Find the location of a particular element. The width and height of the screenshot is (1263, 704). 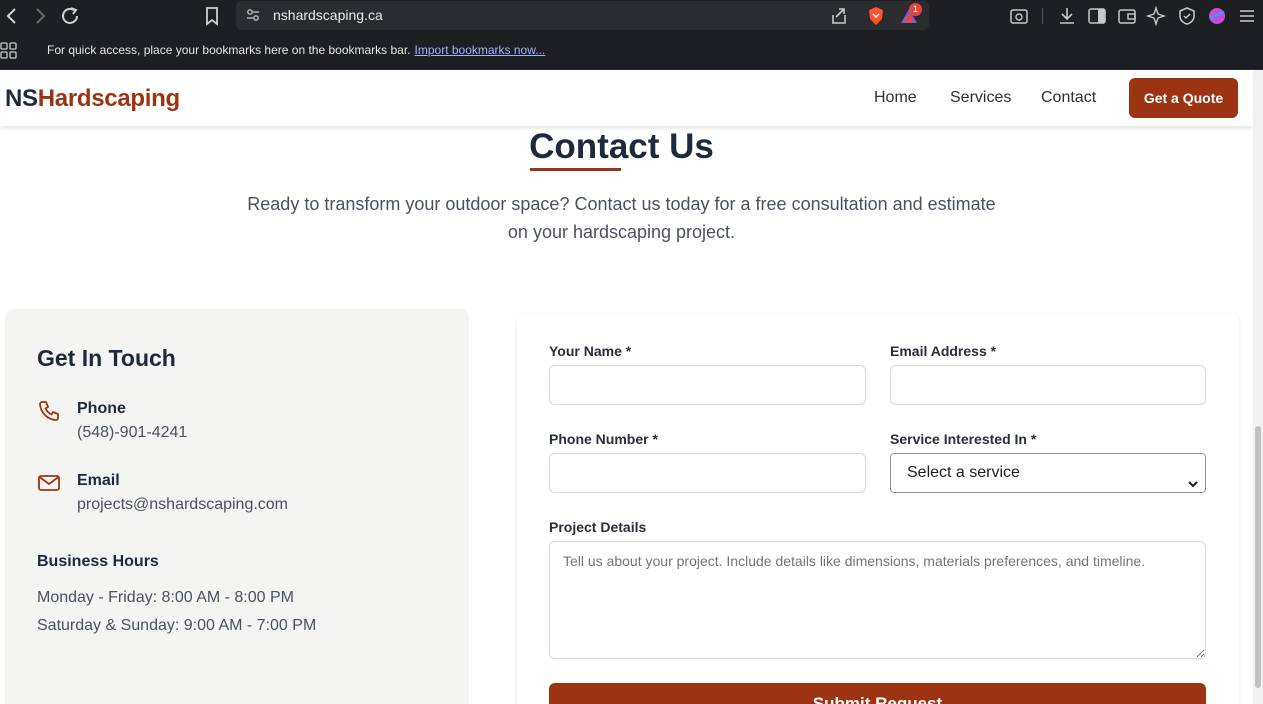

email-label: Email is located at coordinates (98, 480).